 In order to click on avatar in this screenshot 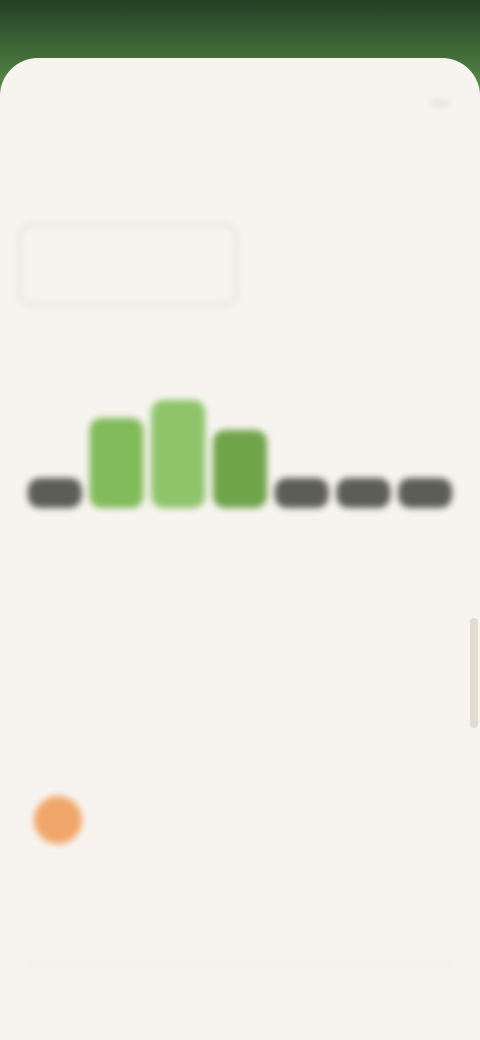, I will do `click(58, 820)`.